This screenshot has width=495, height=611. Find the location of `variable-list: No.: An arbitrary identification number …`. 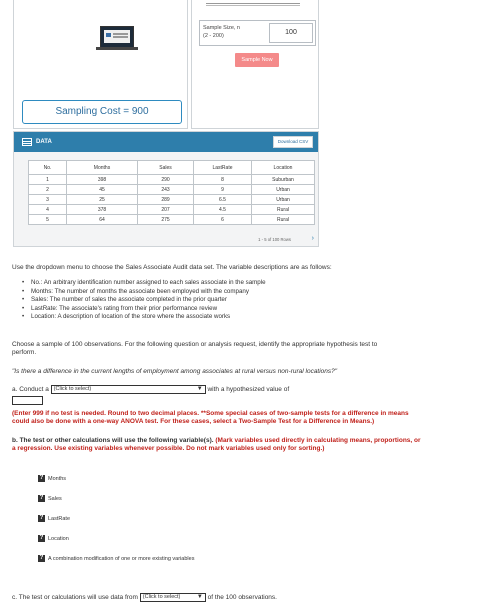

variable-list: No.: An arbitrary identification number … is located at coordinates (144, 300).